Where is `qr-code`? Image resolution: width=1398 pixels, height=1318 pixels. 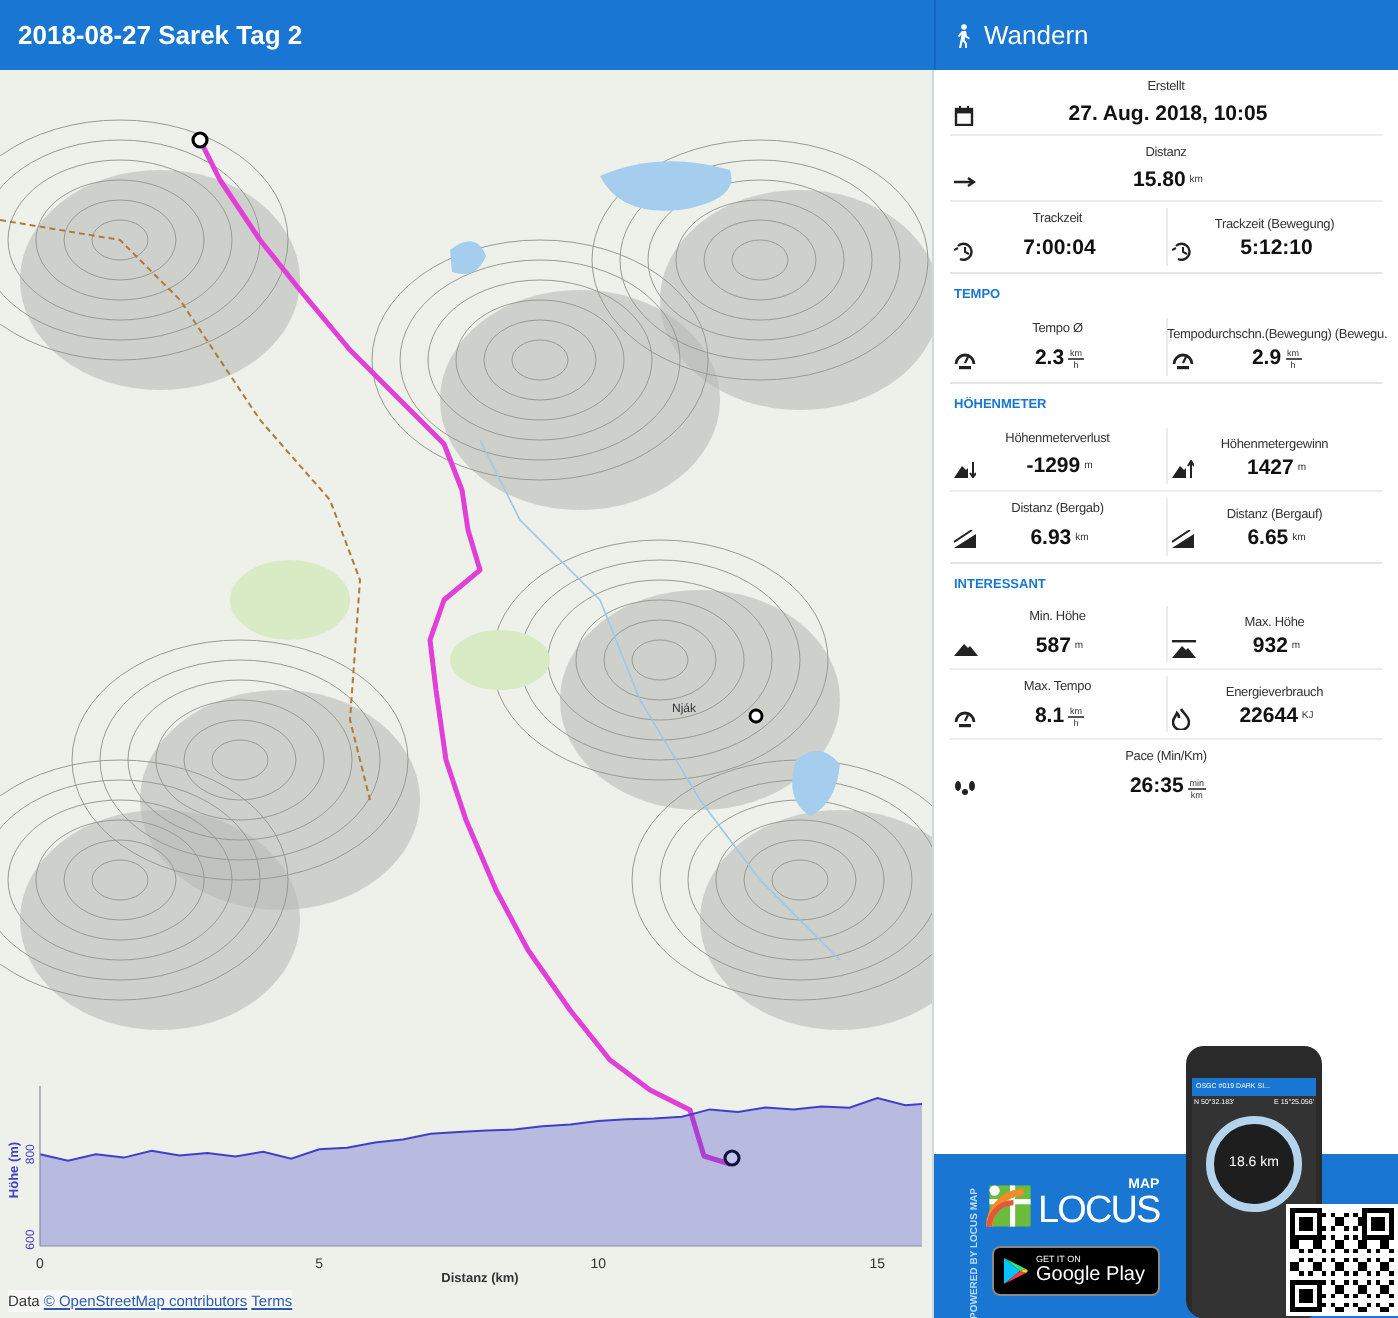
qr-code is located at coordinates (1342, 1260).